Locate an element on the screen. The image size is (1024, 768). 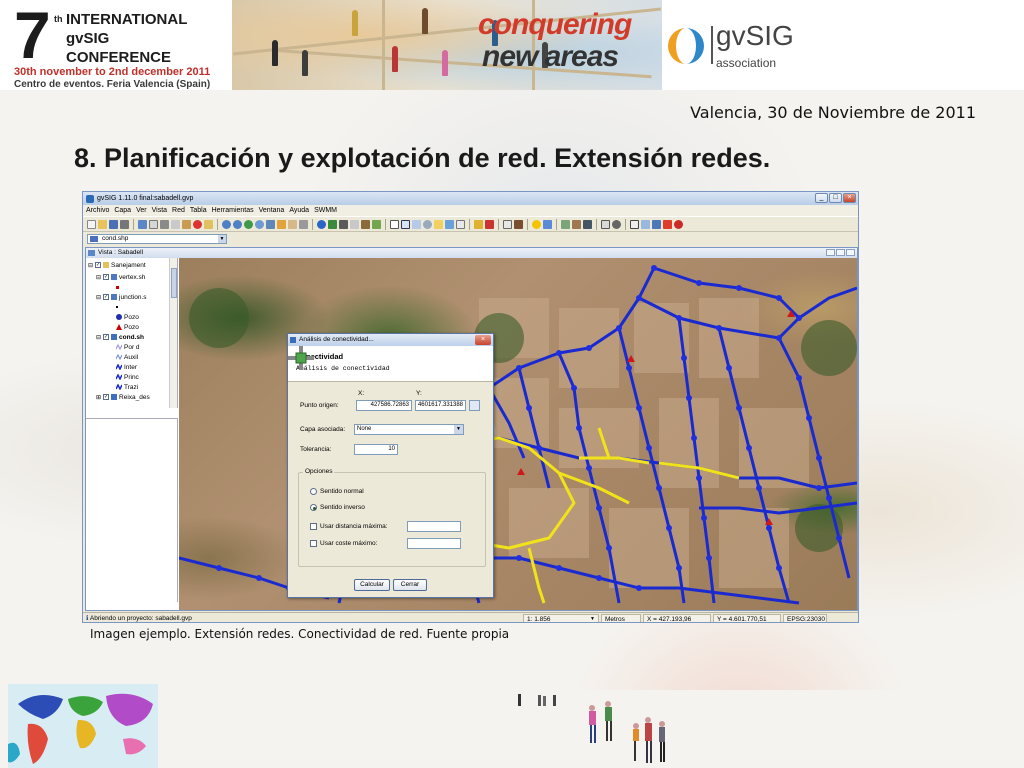
pick-point-icon is located at coordinates (474, 405).